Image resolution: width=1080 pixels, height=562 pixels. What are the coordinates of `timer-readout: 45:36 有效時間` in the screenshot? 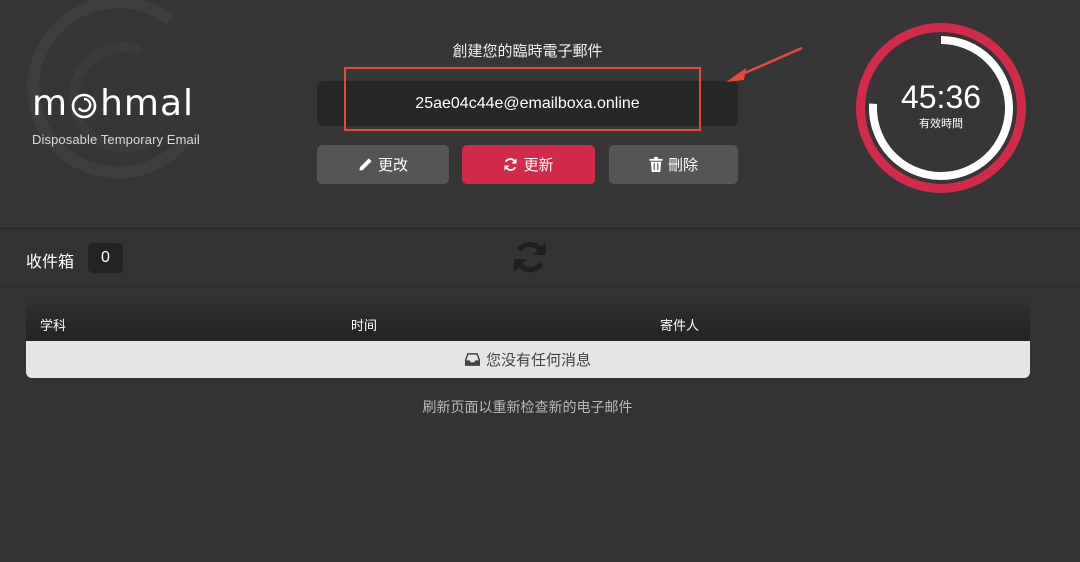 It's located at (941, 105).